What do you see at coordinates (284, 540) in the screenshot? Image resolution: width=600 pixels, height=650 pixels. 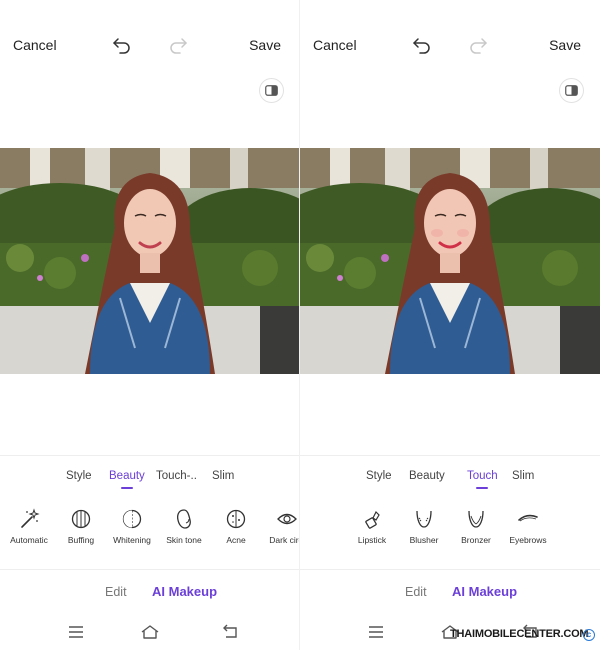 I see `tool-label: Dark circl` at bounding box center [284, 540].